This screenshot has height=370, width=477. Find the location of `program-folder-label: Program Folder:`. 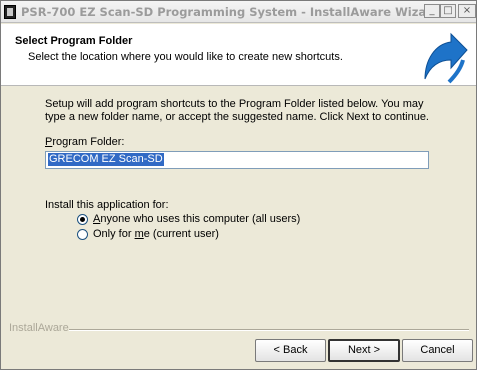

program-folder-label: Program Folder: is located at coordinates (84, 142).